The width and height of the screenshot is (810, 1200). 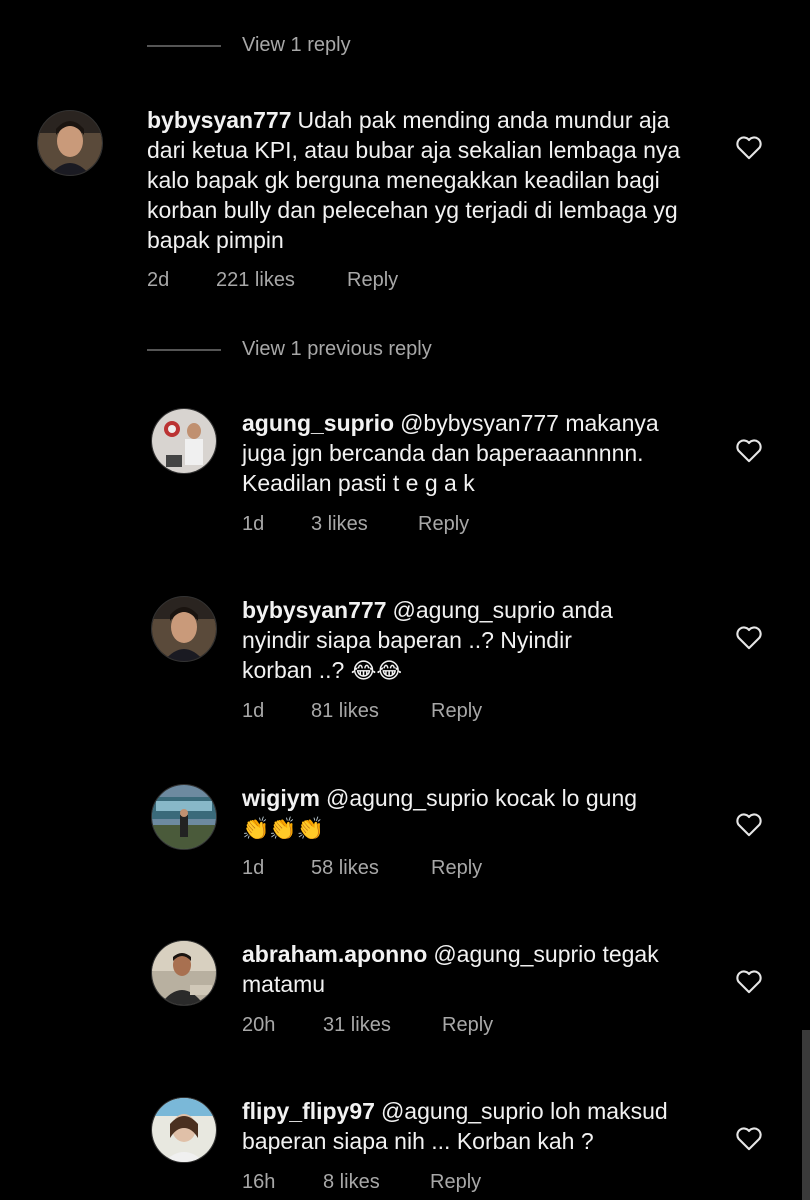 I want to click on comment-meta: 1d 58 likes Reply, so click(x=362, y=868).